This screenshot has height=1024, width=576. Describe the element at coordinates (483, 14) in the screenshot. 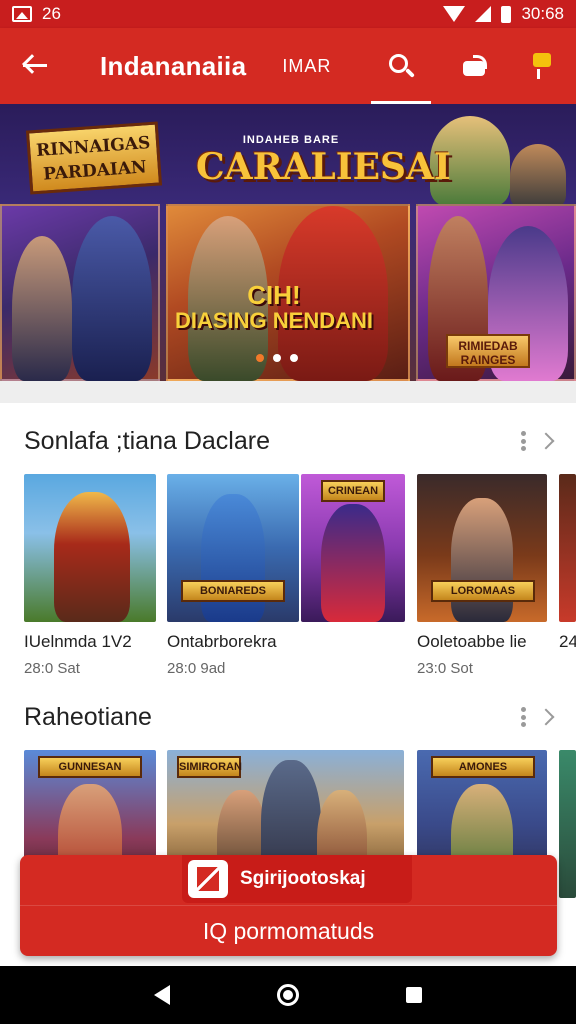

I see `signal-icon` at that location.